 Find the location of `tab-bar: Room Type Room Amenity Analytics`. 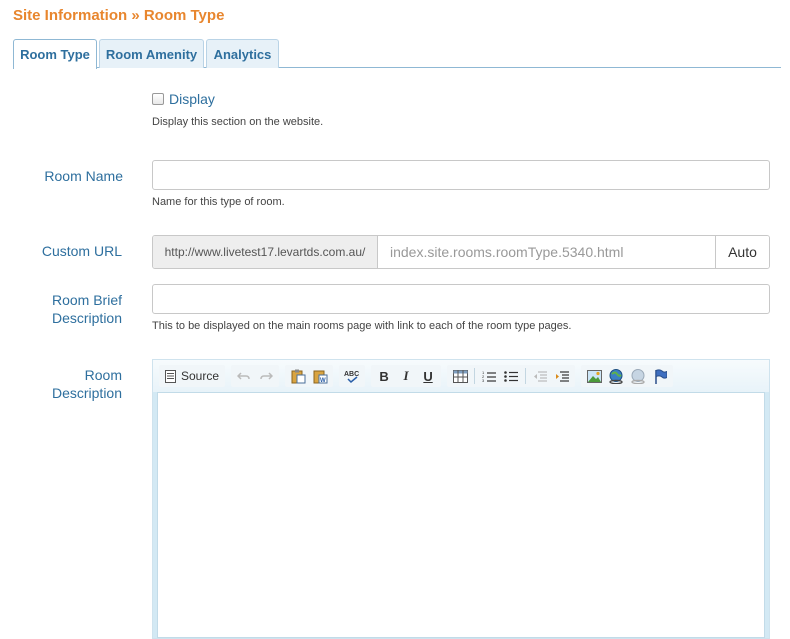

tab-bar: Room Type Room Amenity Analytics is located at coordinates (397, 54).